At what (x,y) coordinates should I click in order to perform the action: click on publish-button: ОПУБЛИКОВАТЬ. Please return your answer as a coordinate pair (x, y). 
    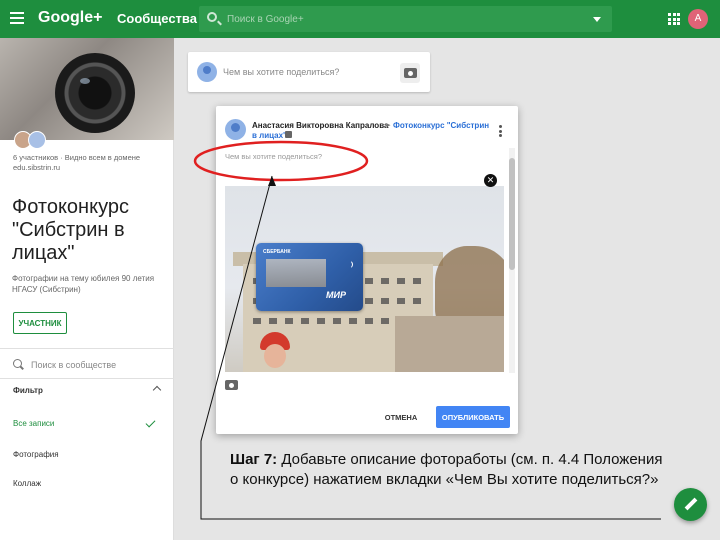
    Looking at the image, I should click on (473, 417).